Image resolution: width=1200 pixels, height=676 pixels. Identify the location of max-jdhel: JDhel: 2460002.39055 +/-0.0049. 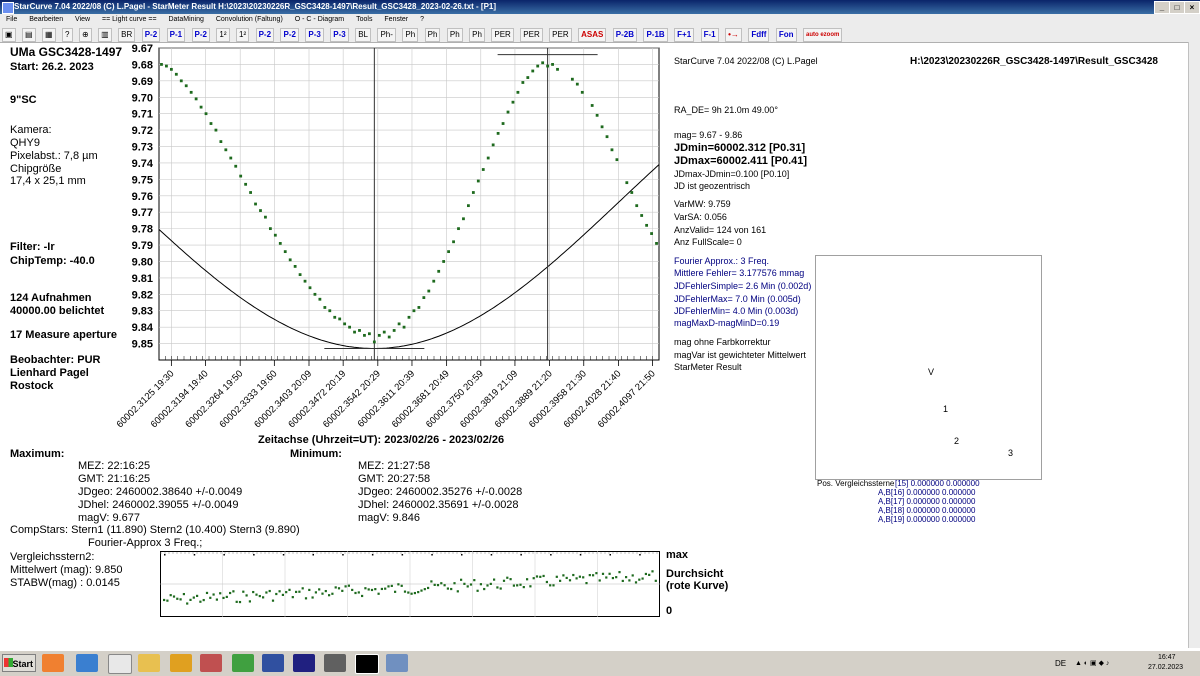
(158, 505).